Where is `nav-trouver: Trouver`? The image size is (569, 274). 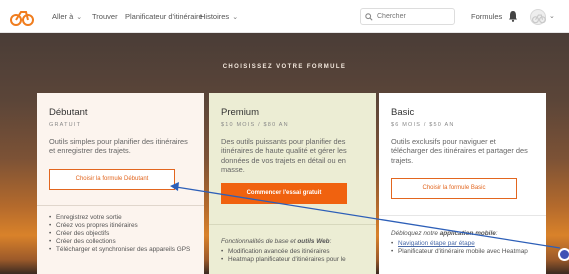 nav-trouver: Trouver is located at coordinates (105, 16).